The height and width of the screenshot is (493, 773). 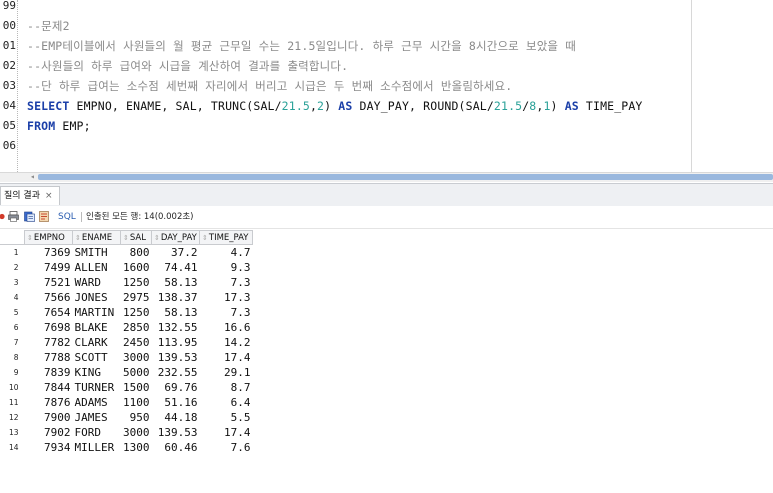 What do you see at coordinates (176, 417) in the screenshot?
I see `cell-day-pay: 44.18` at bounding box center [176, 417].